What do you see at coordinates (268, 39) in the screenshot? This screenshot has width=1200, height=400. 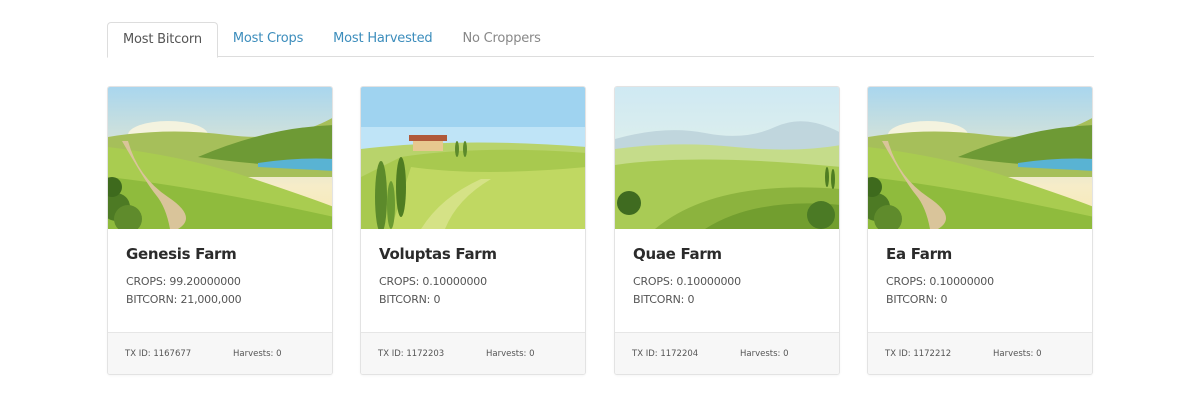 I see `tab-most-crops: Most Crops` at bounding box center [268, 39].